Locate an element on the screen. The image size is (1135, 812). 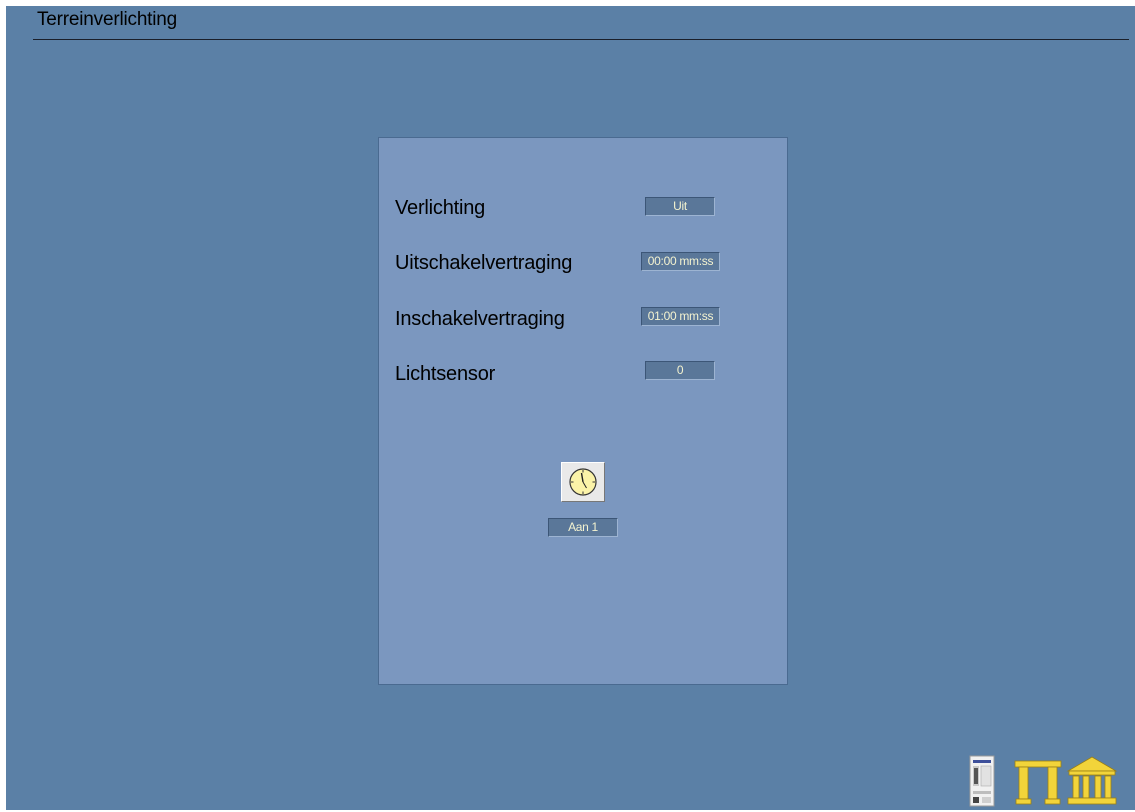
gate-icon is located at coordinates (1038, 781).